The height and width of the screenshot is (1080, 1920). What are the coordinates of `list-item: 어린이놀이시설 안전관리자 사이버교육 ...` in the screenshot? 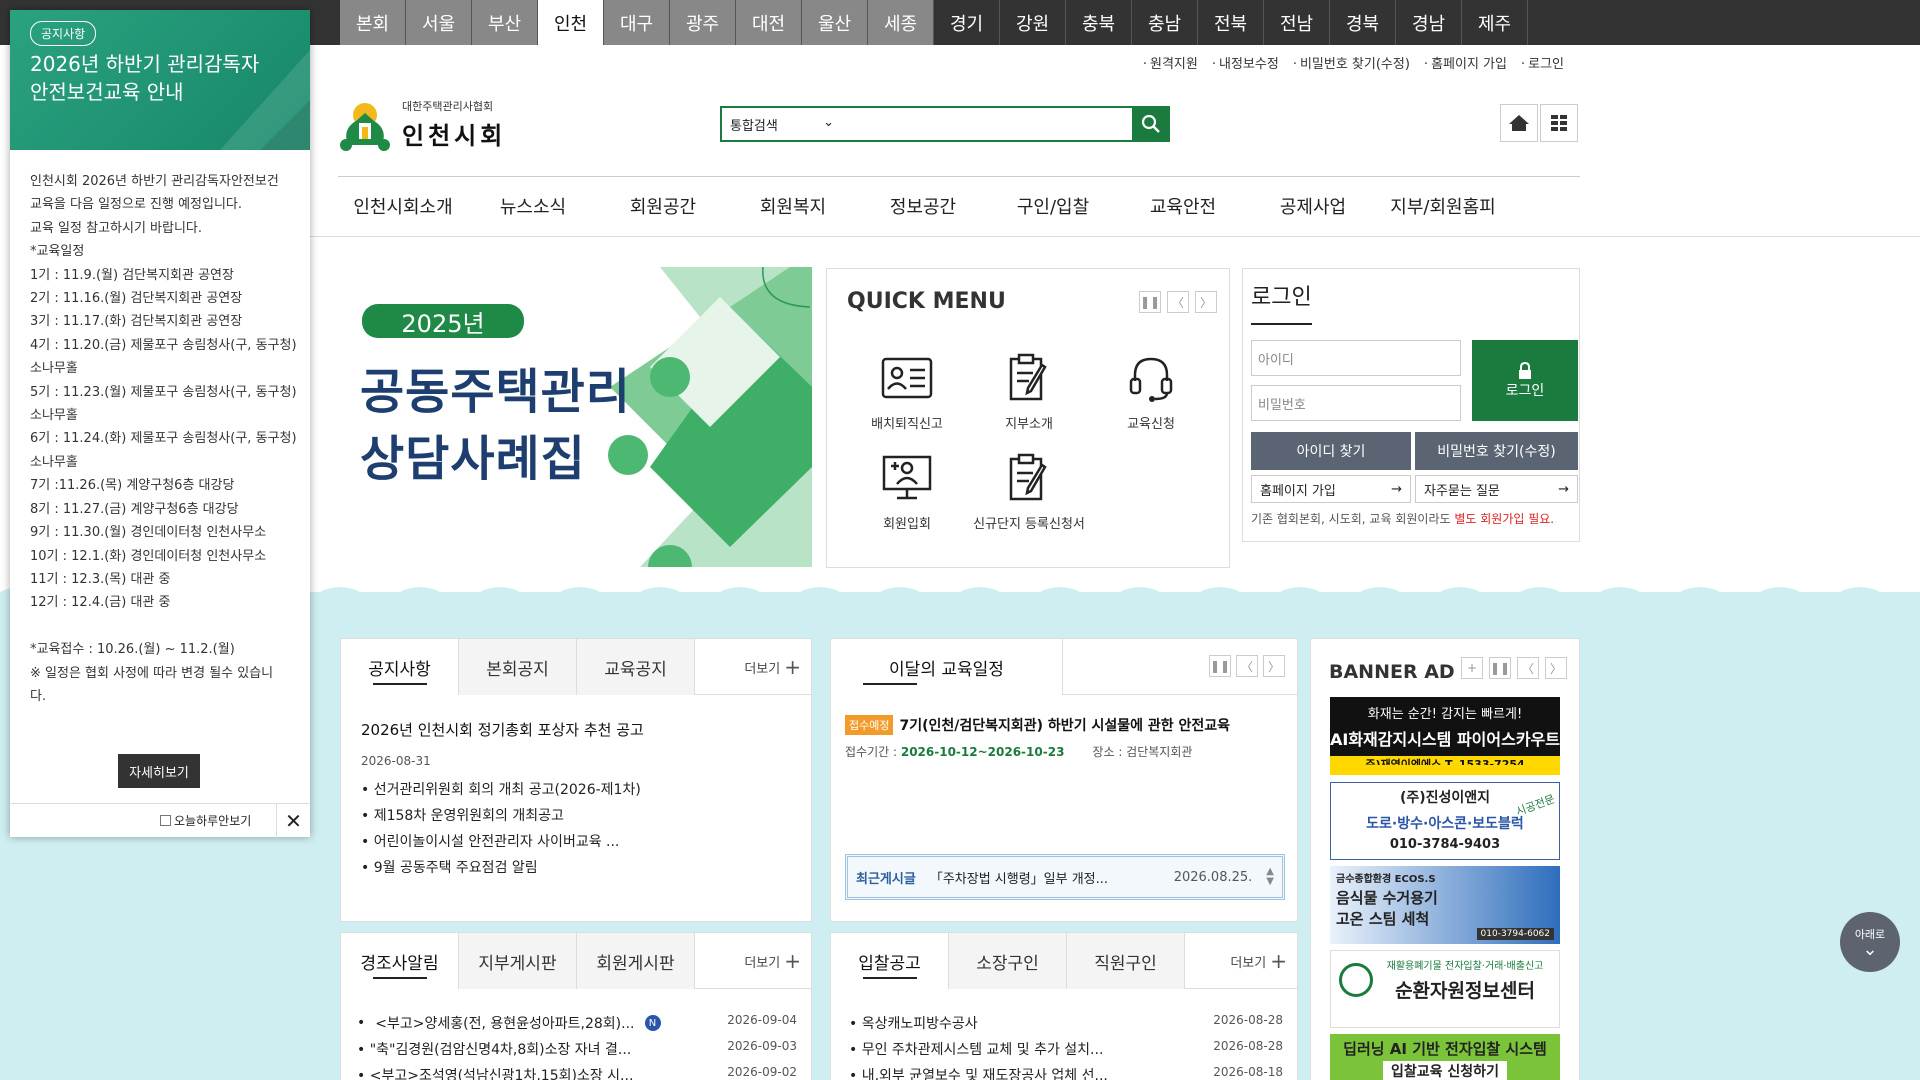 It's located at (581, 841).